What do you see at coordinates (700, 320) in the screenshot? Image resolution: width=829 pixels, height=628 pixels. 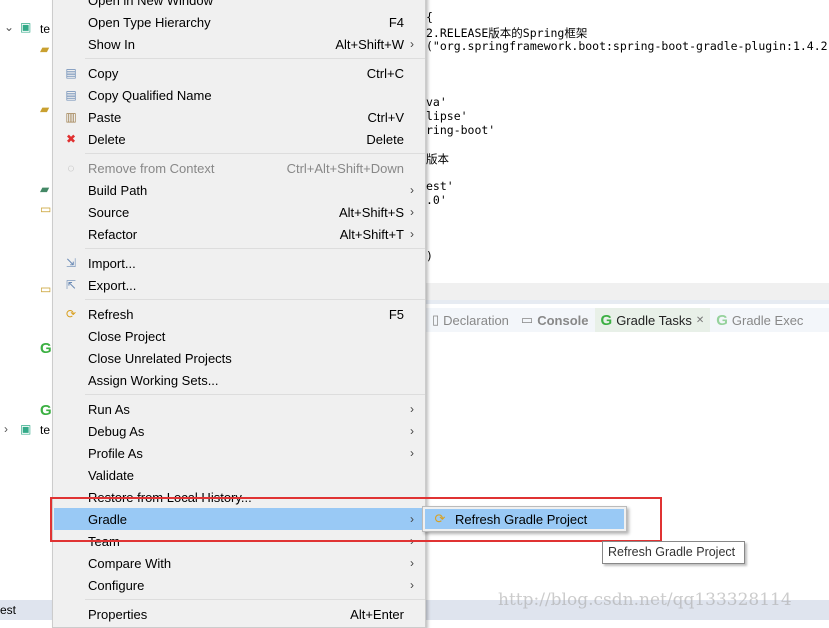 I see `close-icon: ✕` at bounding box center [700, 320].